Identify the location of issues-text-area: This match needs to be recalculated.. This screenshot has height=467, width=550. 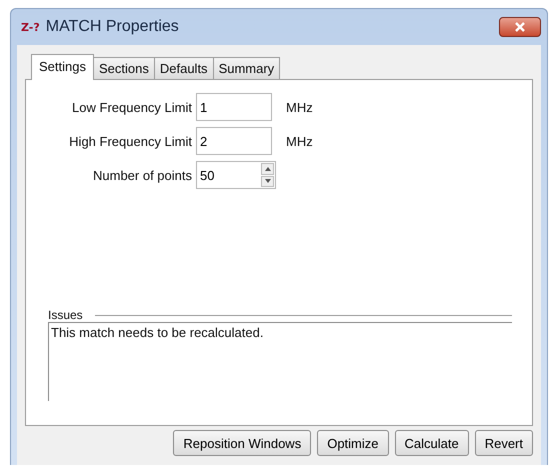
(280, 361).